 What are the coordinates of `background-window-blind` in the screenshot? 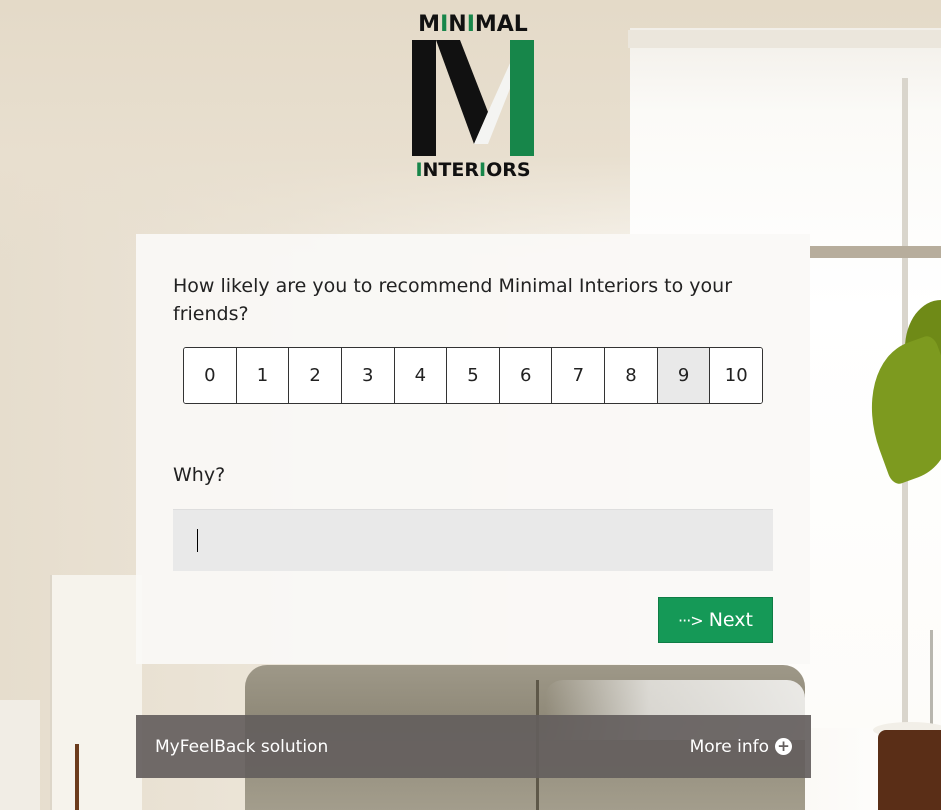 It's located at (875, 252).